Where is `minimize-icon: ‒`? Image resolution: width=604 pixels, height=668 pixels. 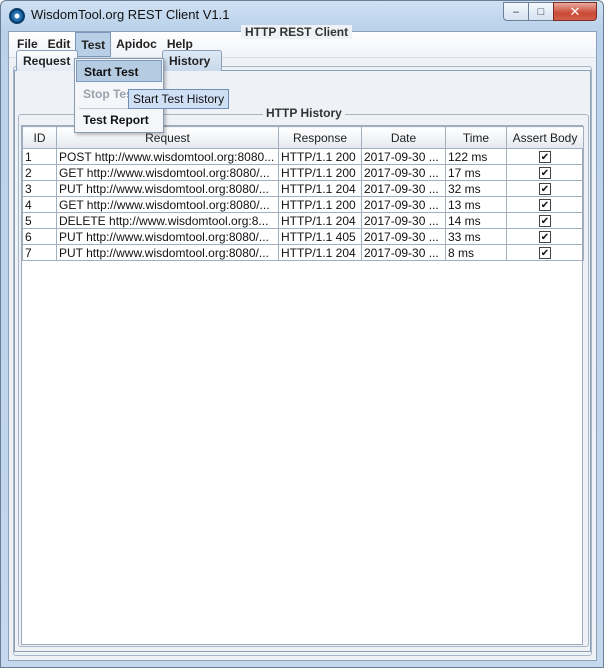
minimize-icon: ‒ is located at coordinates (516, 11).